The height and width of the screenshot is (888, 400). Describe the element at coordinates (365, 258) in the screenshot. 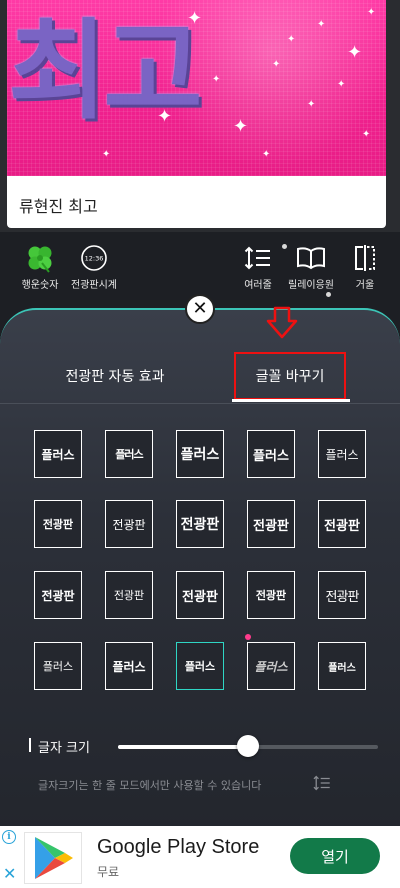

I see `mirror-icon` at that location.